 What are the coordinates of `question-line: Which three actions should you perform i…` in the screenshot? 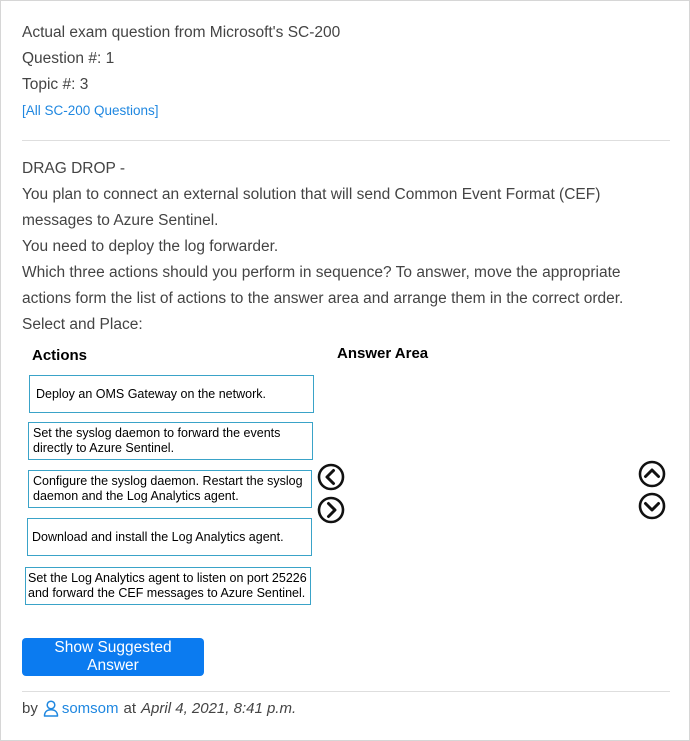 It's located at (323, 285).